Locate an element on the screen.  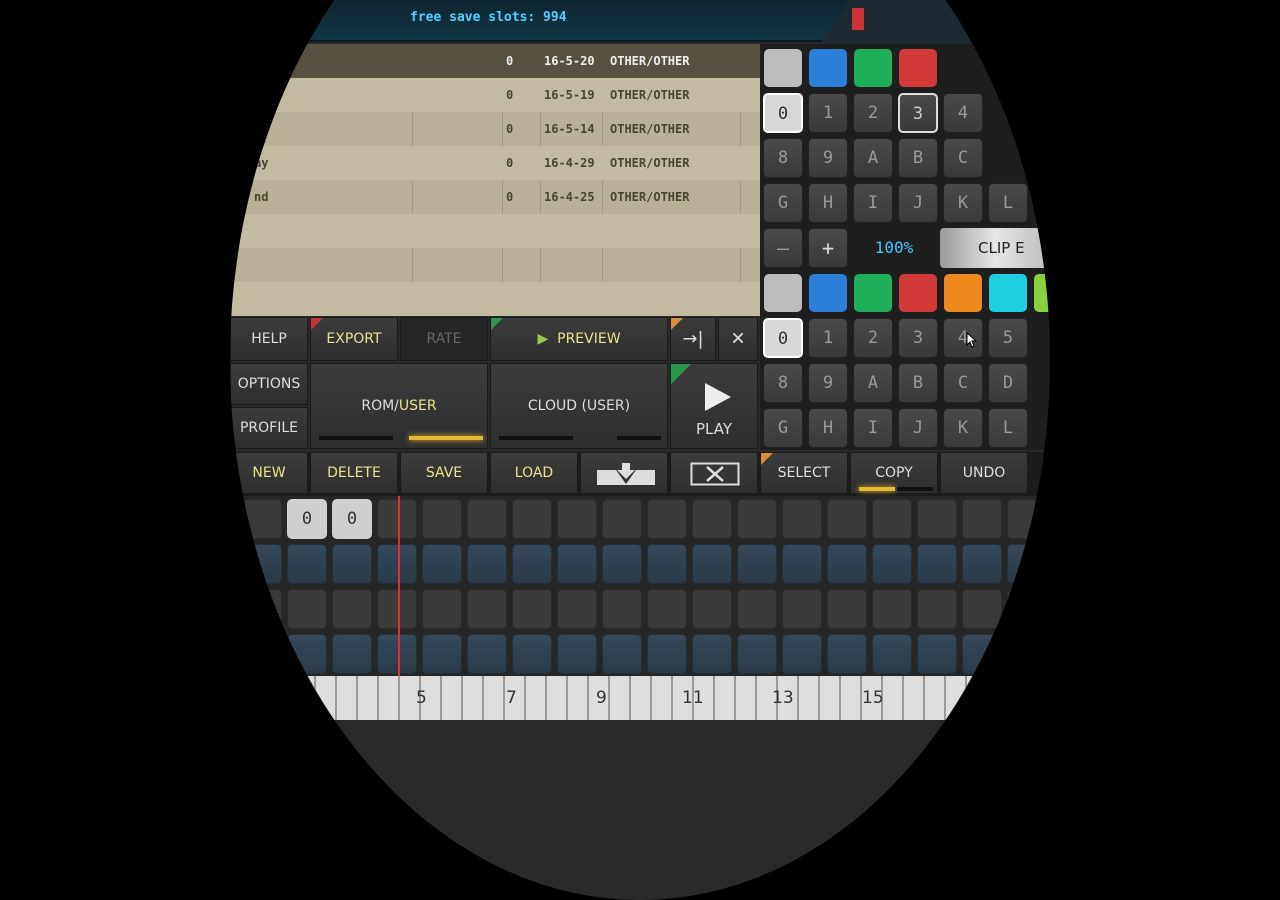
close-button: ✕ is located at coordinates (738, 339).